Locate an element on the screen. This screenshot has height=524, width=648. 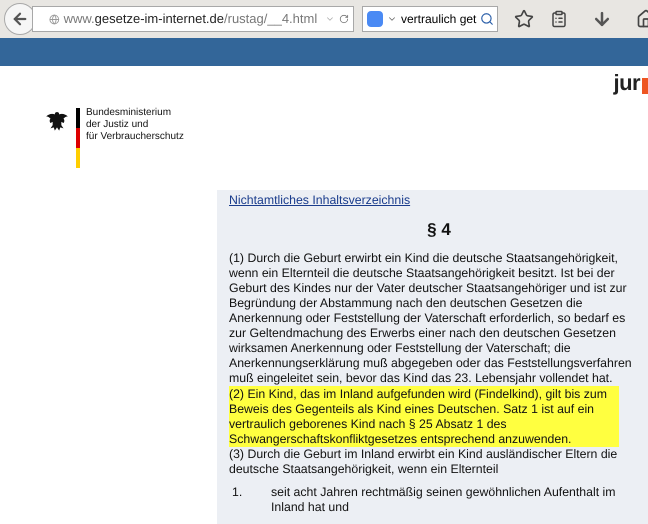
reload-icon is located at coordinates (344, 19).